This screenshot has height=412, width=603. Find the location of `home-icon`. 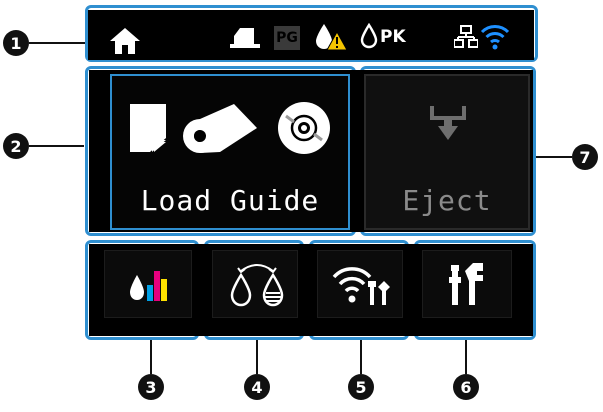

home-icon is located at coordinates (125, 41).